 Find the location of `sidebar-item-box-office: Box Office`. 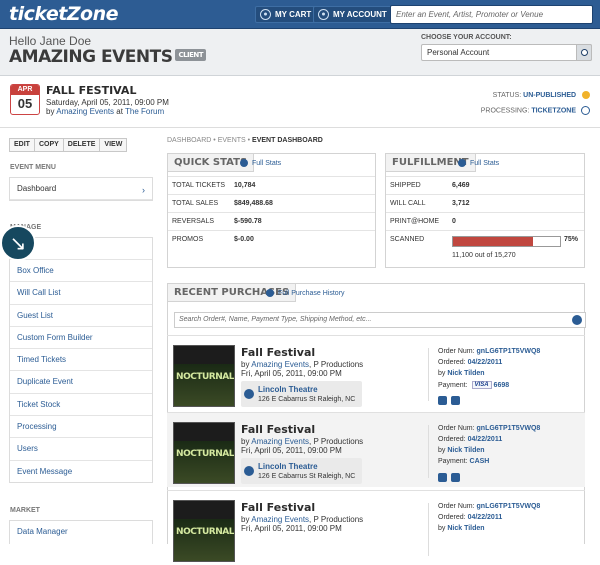

sidebar-item-box-office: Box Office is located at coordinates (81, 271).